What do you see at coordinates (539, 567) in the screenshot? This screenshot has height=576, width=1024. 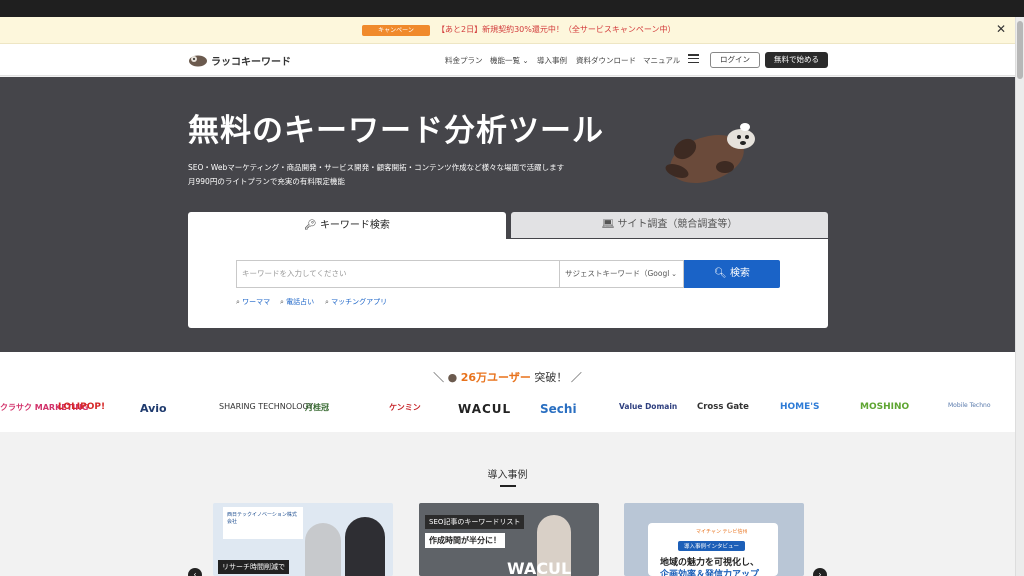 I see `case-brand: WACUL` at bounding box center [539, 567].